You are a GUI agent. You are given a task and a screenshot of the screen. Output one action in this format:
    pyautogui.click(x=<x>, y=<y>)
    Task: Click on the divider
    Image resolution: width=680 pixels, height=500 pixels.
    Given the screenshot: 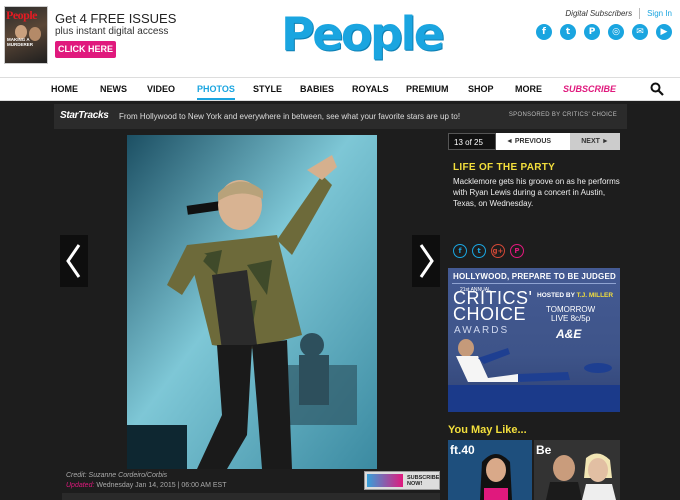 What is the action you would take?
    pyautogui.click(x=640, y=13)
    